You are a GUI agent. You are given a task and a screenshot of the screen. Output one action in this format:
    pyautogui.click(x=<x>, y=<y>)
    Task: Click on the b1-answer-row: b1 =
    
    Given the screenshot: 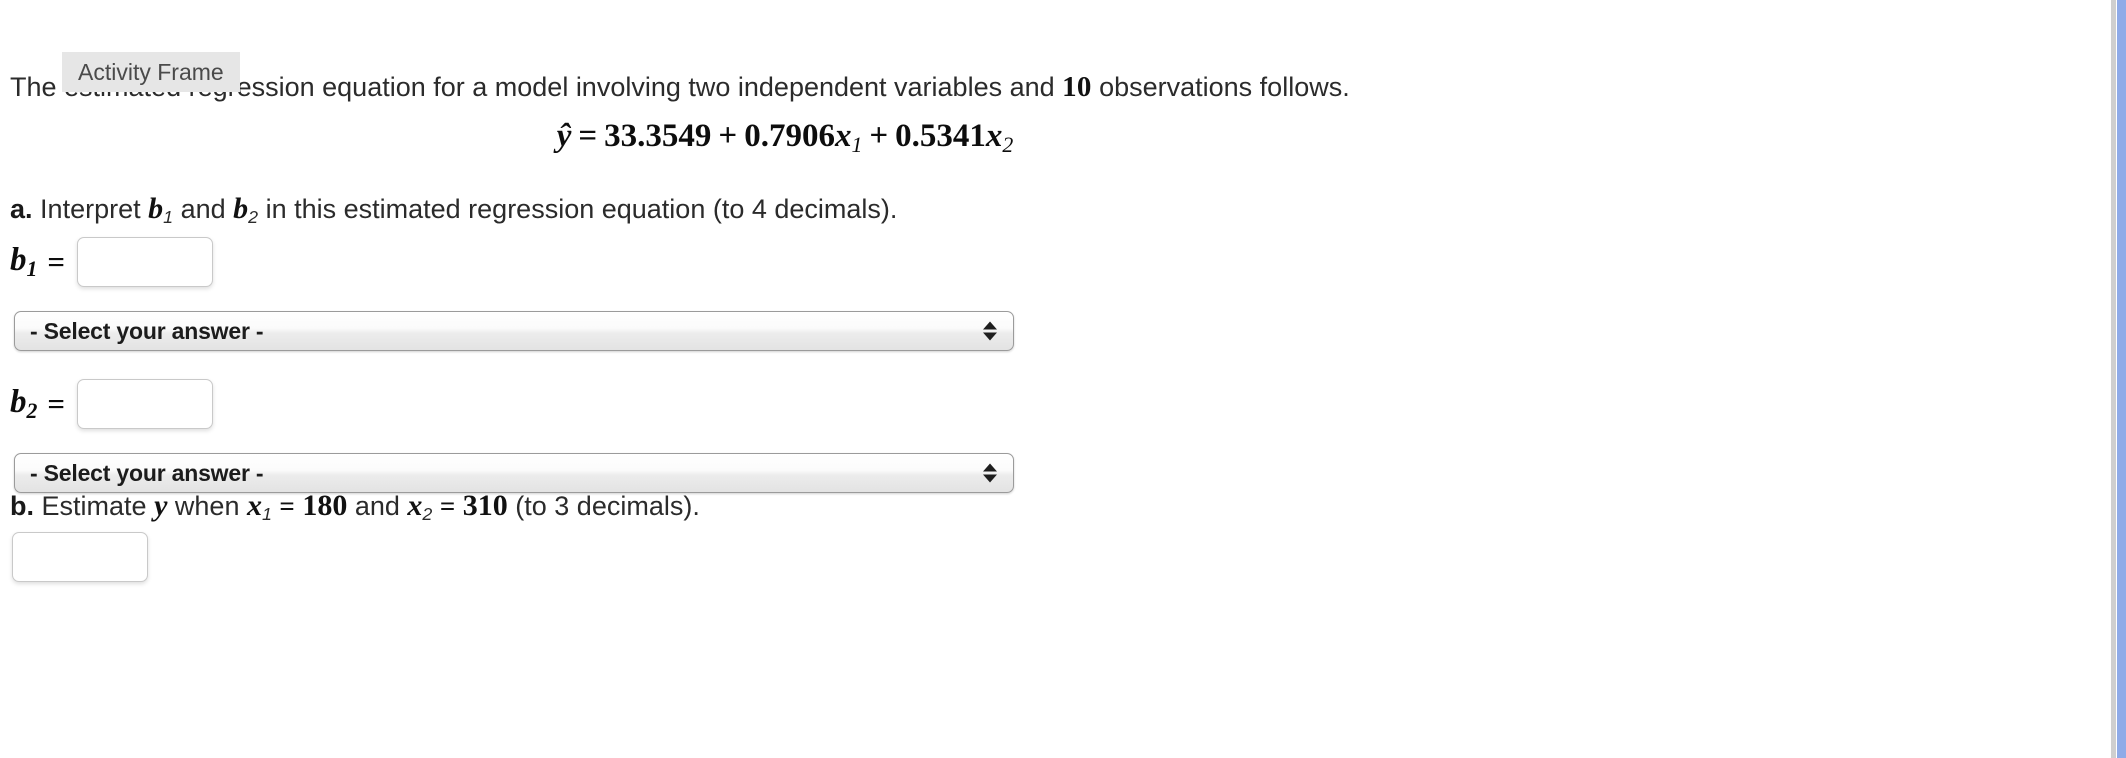 What is the action you would take?
    pyautogui.click(x=112, y=262)
    